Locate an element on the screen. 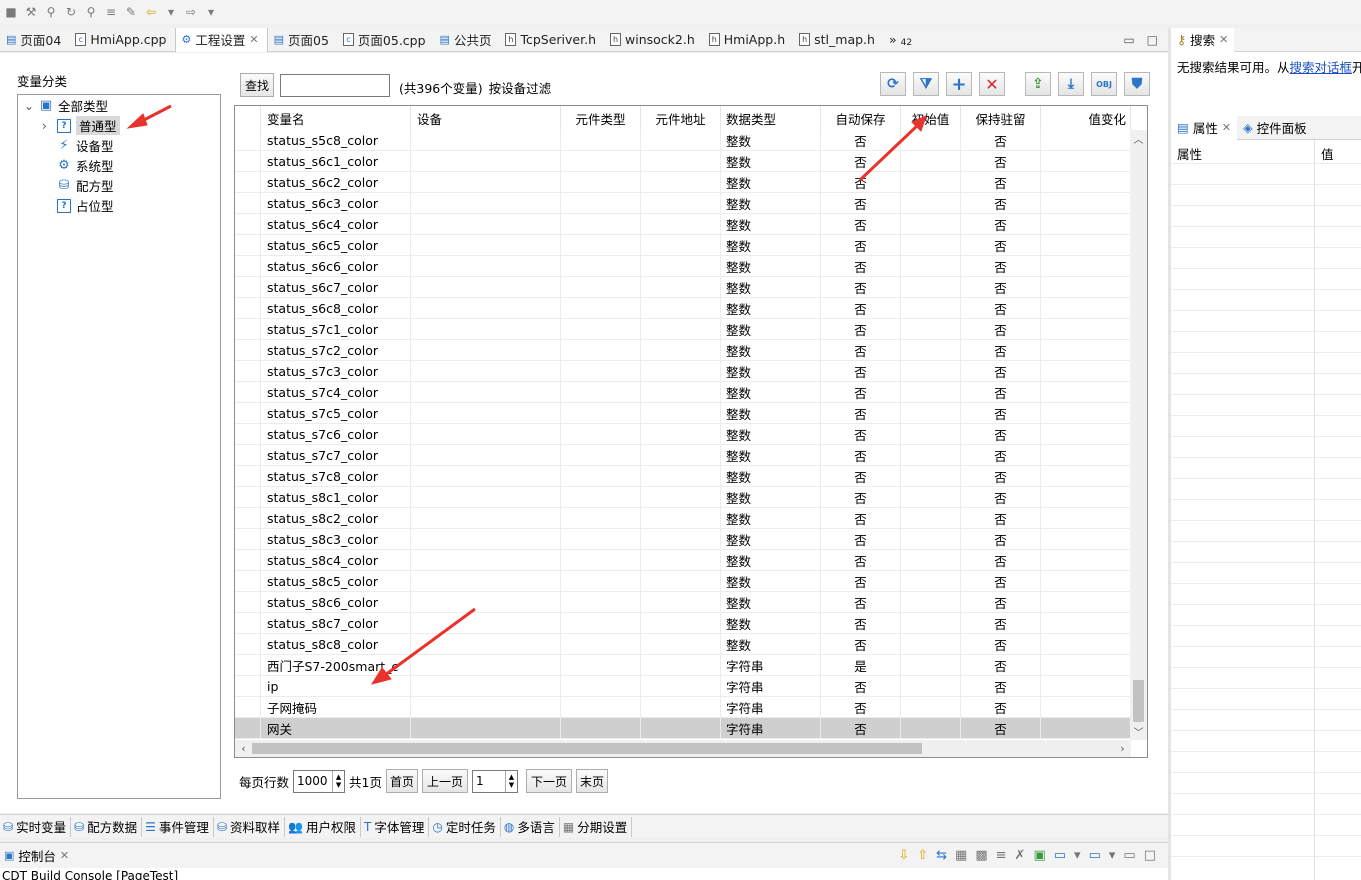 This screenshot has height=880, width=1361. bottom-tab: 👥 用户权限 is located at coordinates (323, 826).